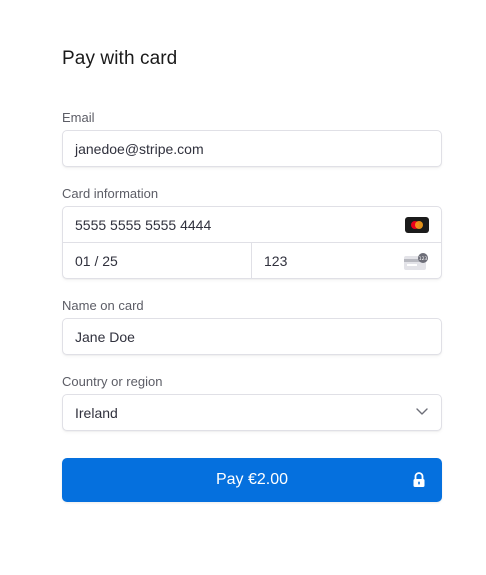 This screenshot has width=486, height=575. I want to click on card-information-label: Card information, so click(110, 193).